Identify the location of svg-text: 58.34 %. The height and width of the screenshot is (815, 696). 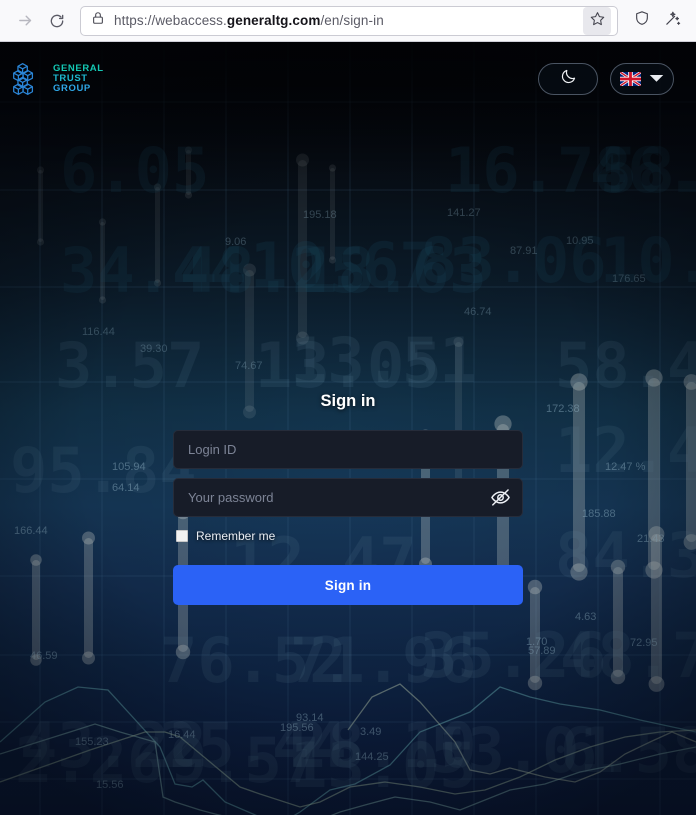
(648, 170).